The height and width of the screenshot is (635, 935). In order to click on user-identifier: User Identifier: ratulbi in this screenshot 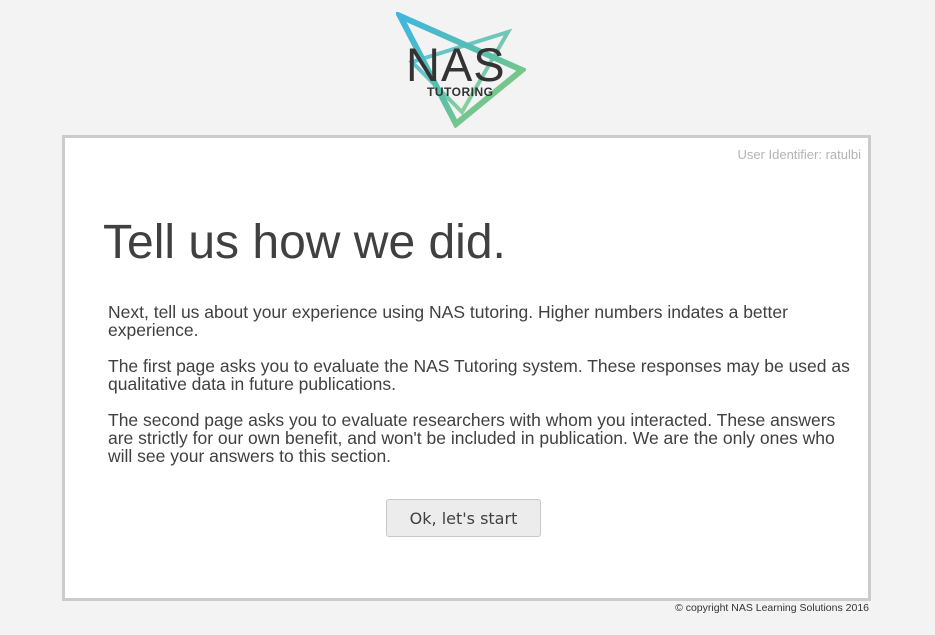, I will do `click(799, 154)`.